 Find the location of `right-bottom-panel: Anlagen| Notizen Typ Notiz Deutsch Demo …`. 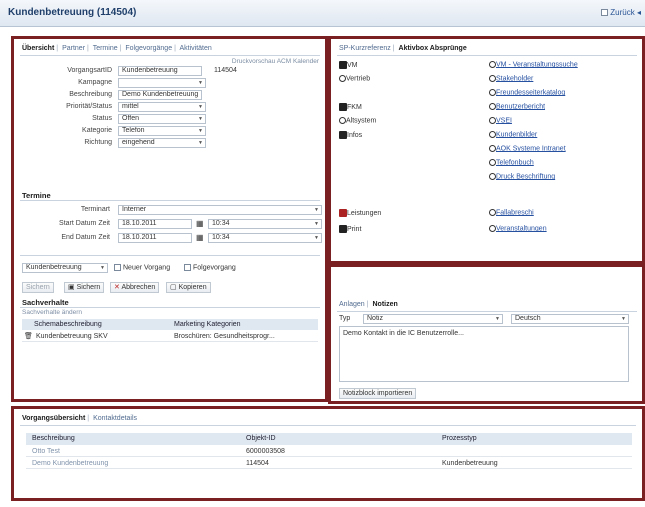

right-bottom-panel: Anlagen| Notizen Typ Notiz Deutsch Demo … is located at coordinates (486, 334).